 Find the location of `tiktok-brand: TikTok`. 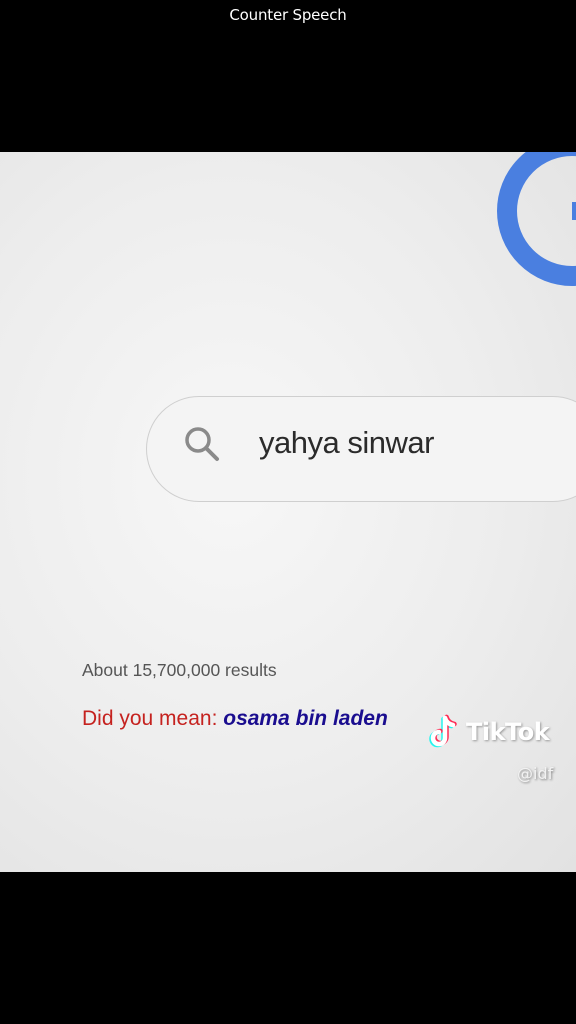

tiktok-brand: TikTok is located at coordinates (508, 732).